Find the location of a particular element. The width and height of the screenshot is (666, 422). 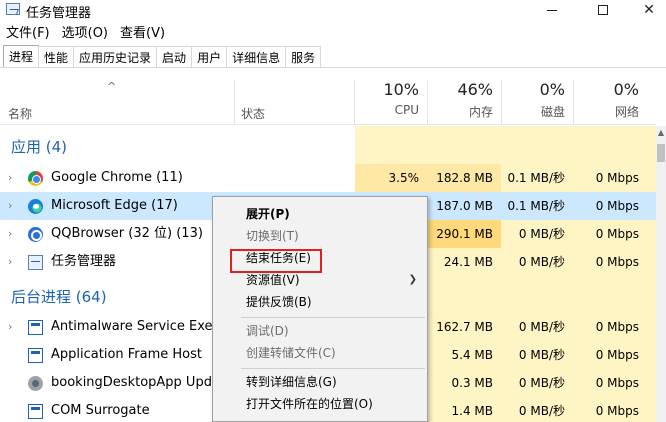

window-title: 任务管理器 is located at coordinates (59, 13).